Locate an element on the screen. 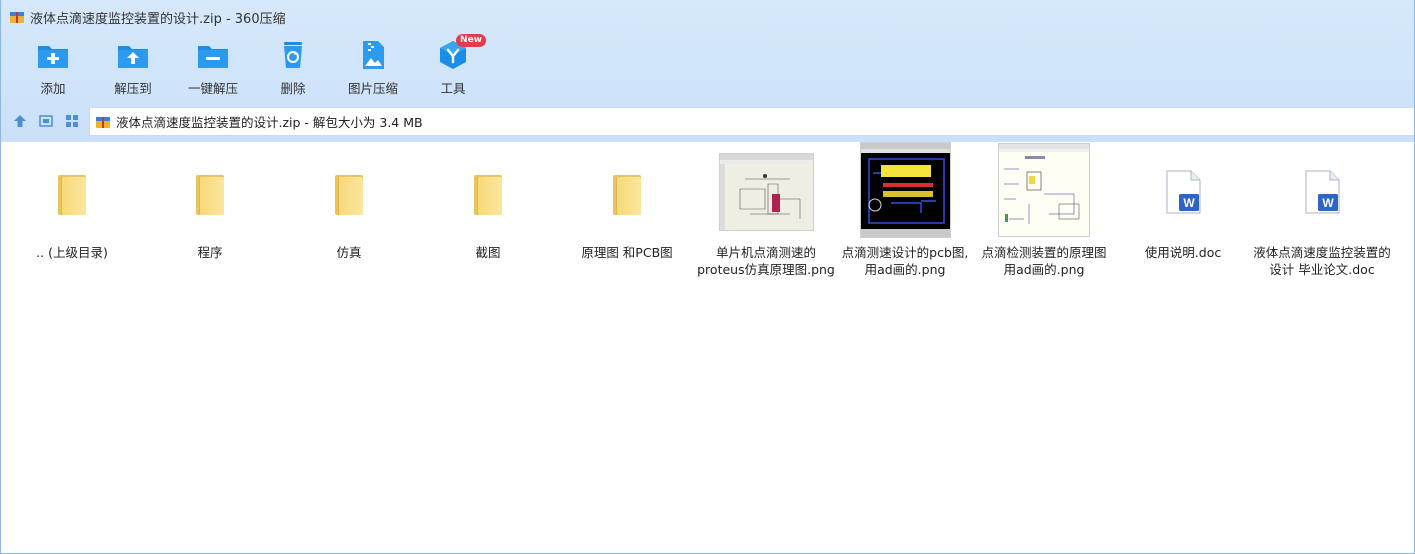 This screenshot has width=1415, height=554. image-file-item: 点滴检测装置的原理图 用ad画的.png is located at coordinates (1044, 217).